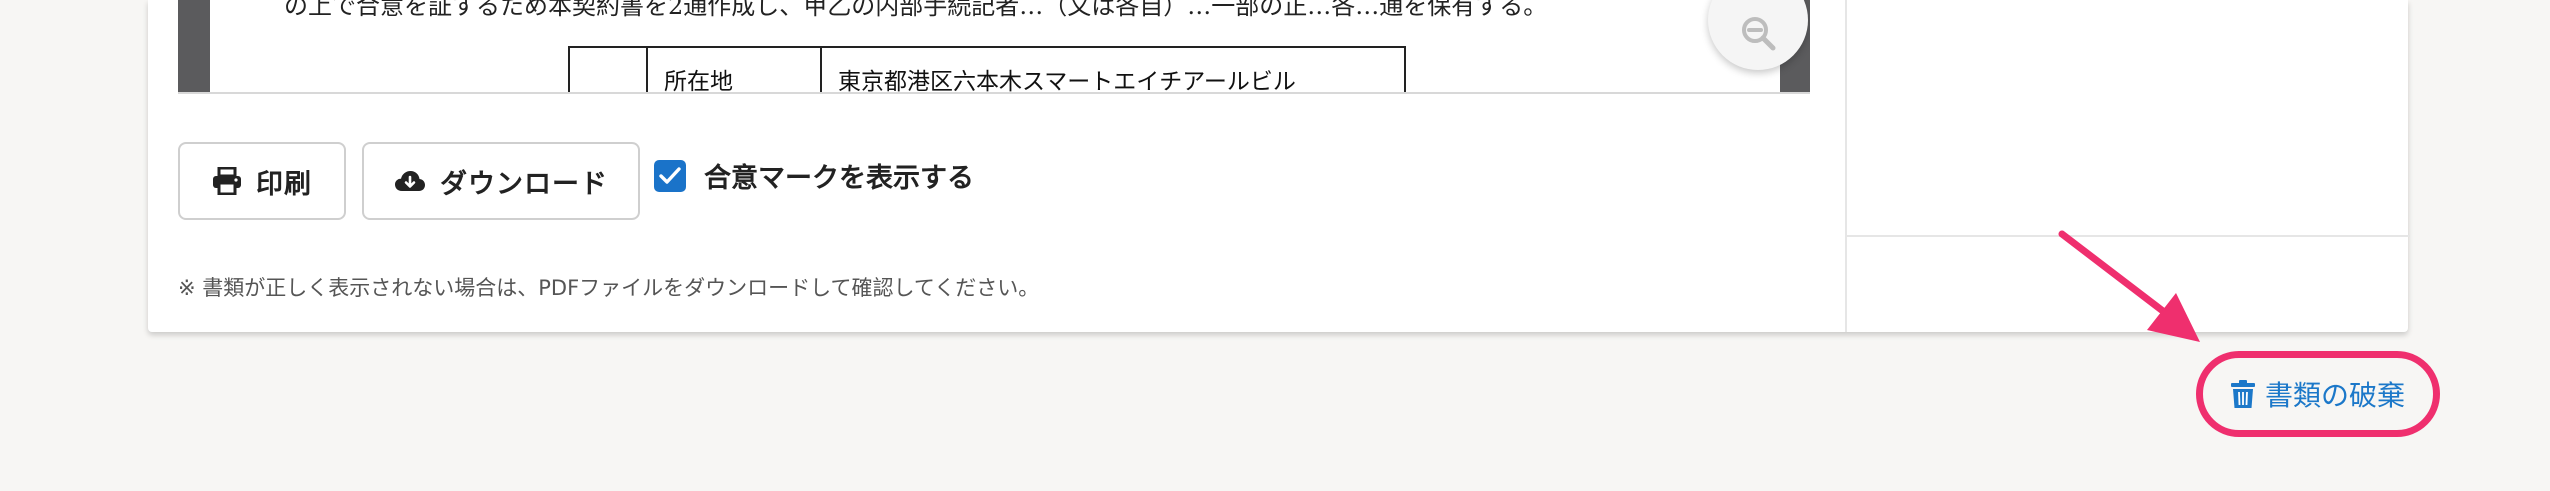 The height and width of the screenshot is (491, 2550). I want to click on side-panel, so click(2127, 166).